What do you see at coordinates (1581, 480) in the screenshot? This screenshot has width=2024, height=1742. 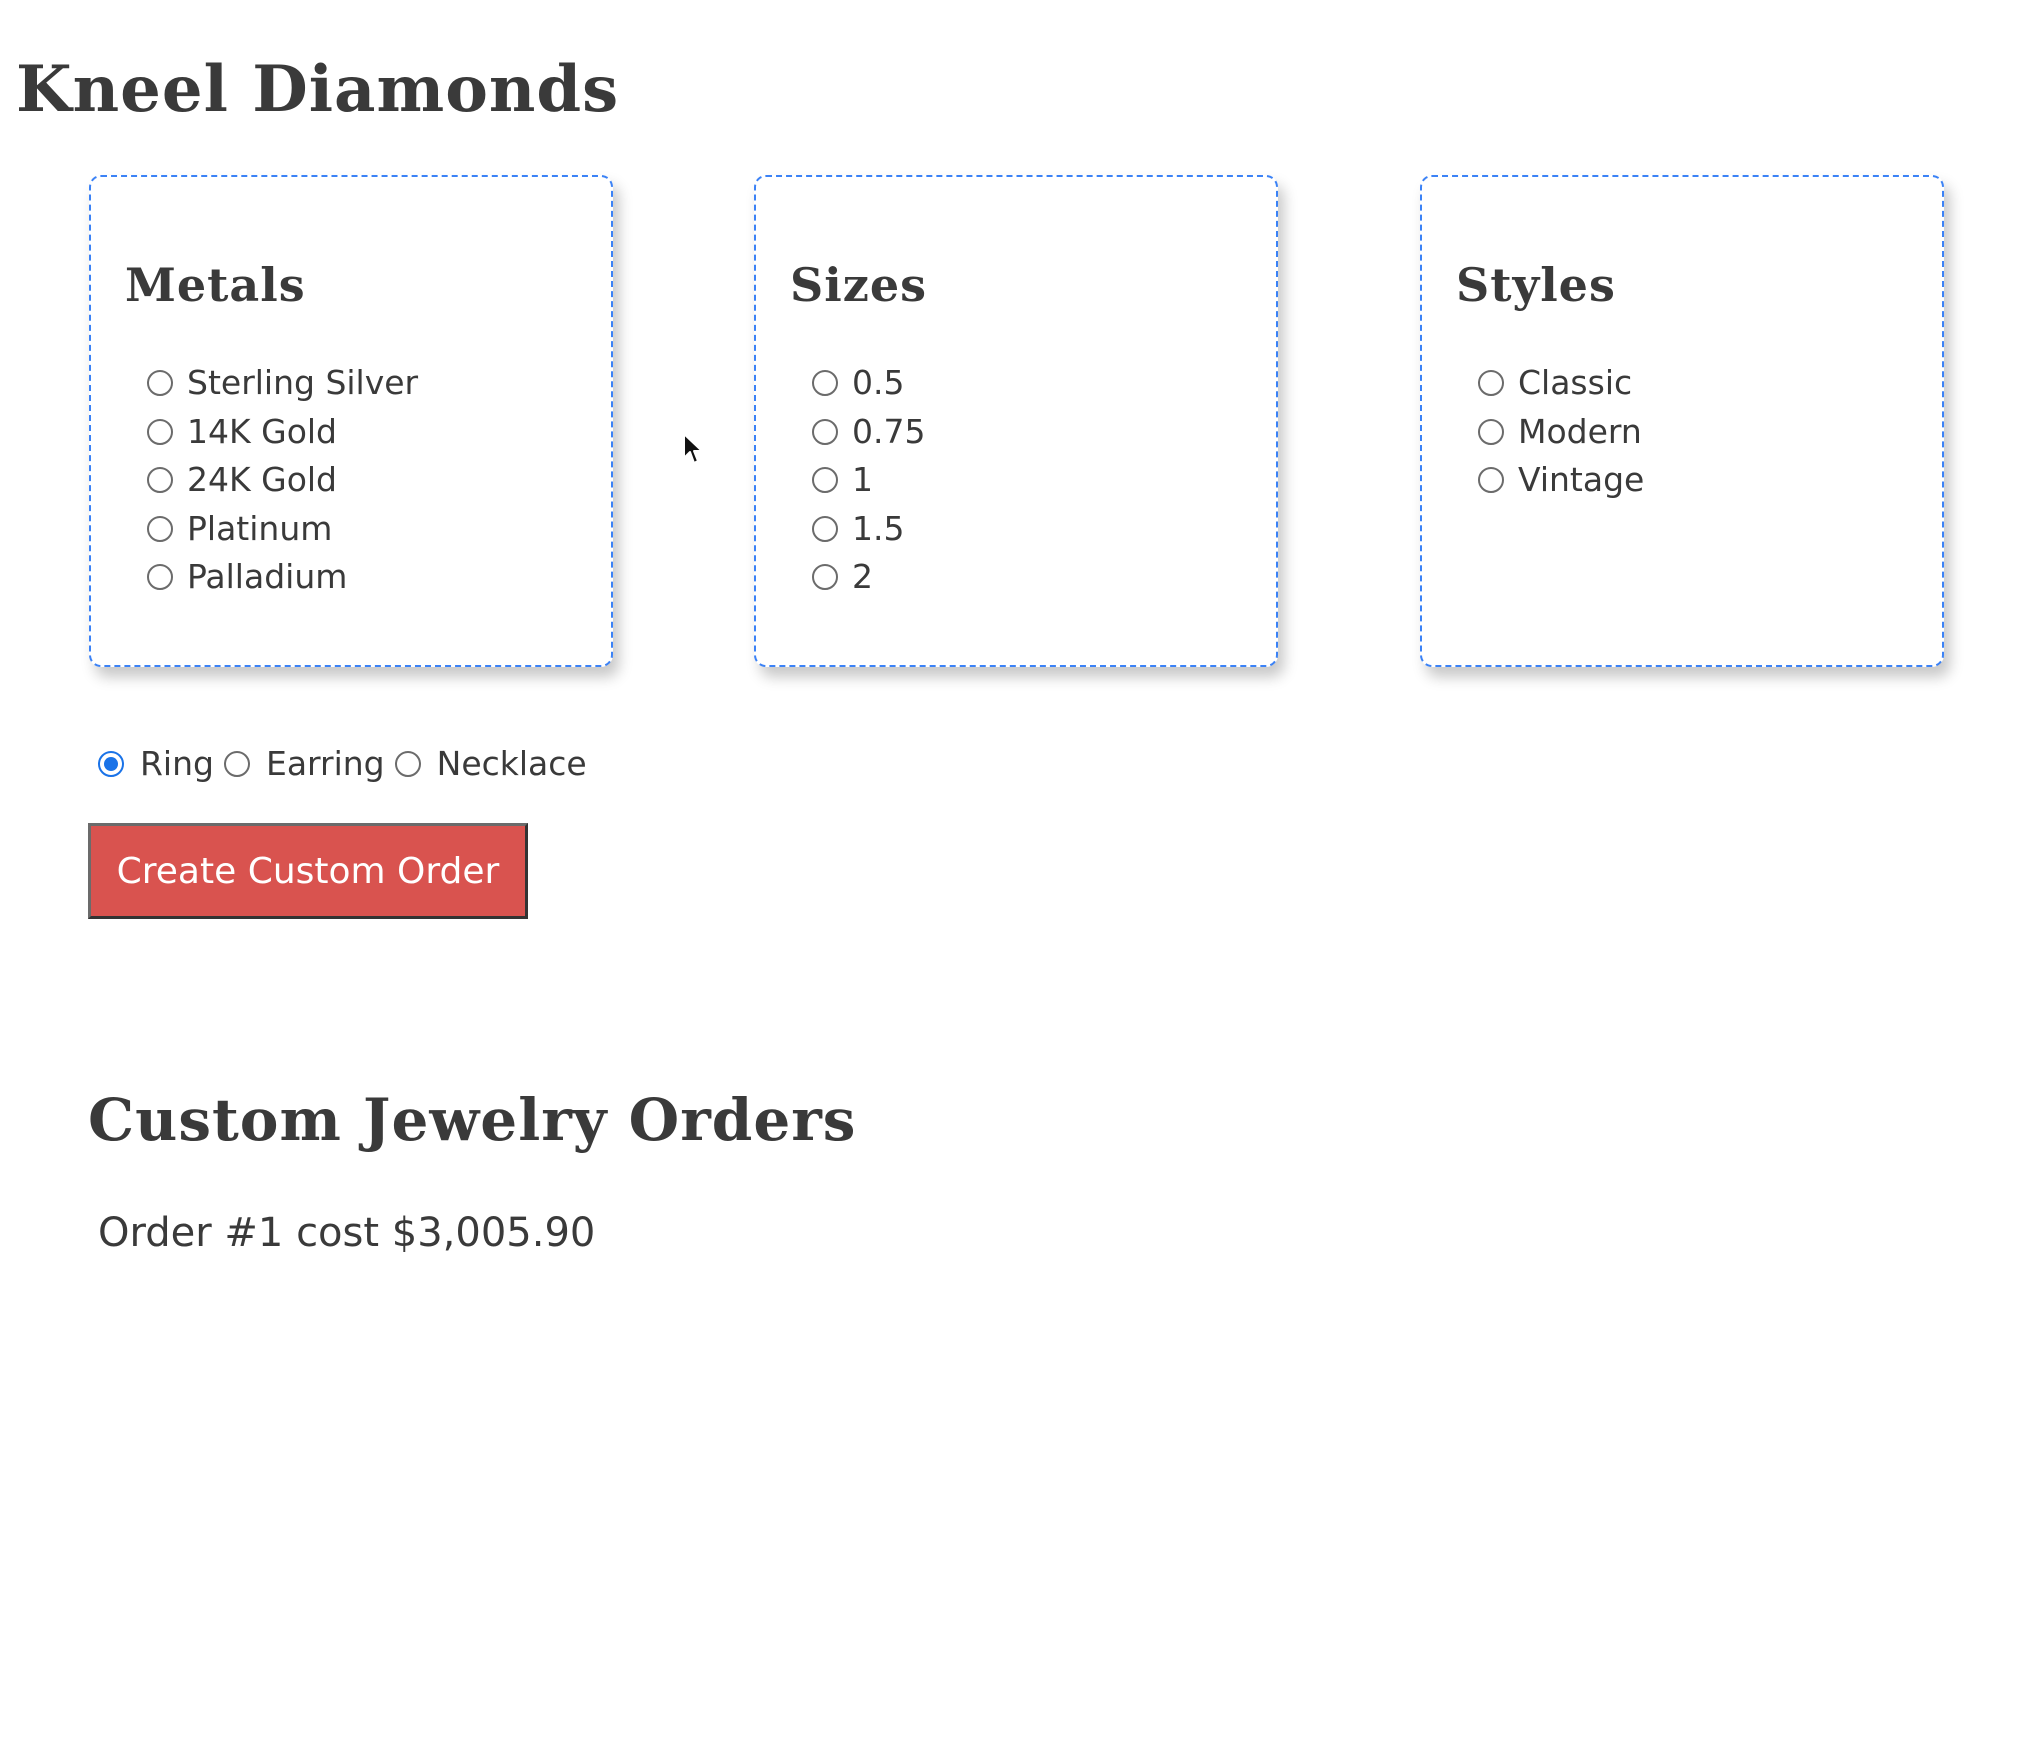 I see `style-option-label: Vintage` at bounding box center [1581, 480].